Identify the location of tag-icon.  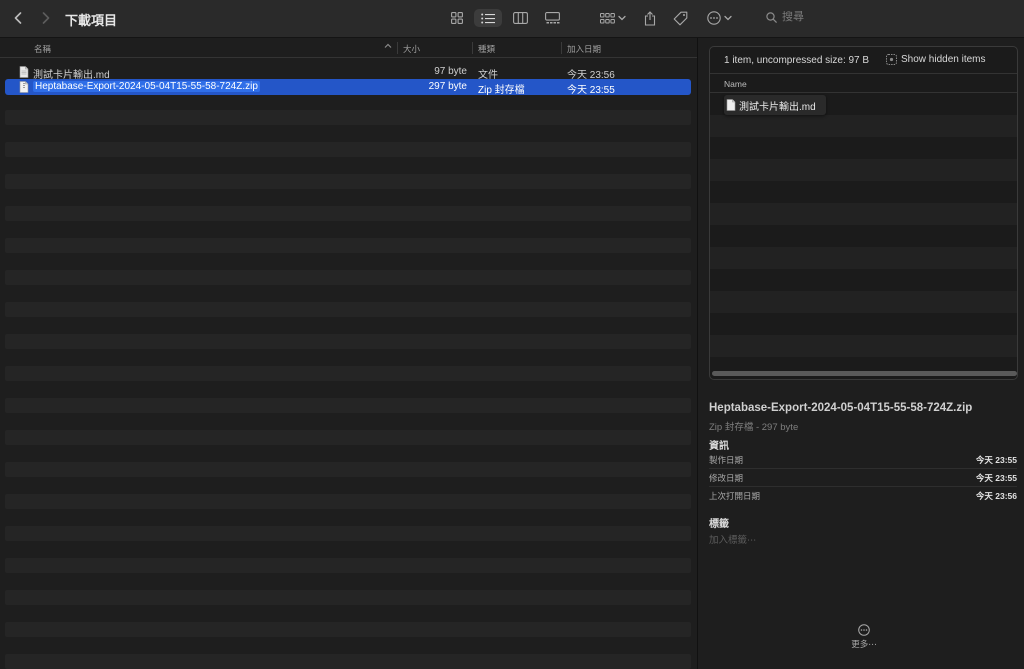
(680, 18).